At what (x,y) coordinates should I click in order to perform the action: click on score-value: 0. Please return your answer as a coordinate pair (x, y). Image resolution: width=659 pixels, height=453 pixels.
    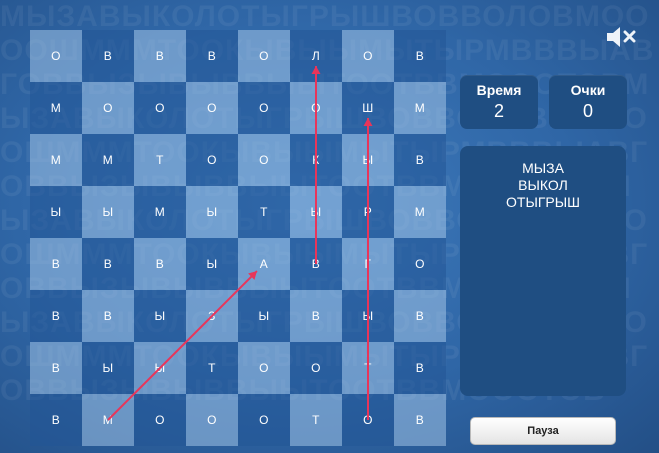
    Looking at the image, I should click on (587, 111).